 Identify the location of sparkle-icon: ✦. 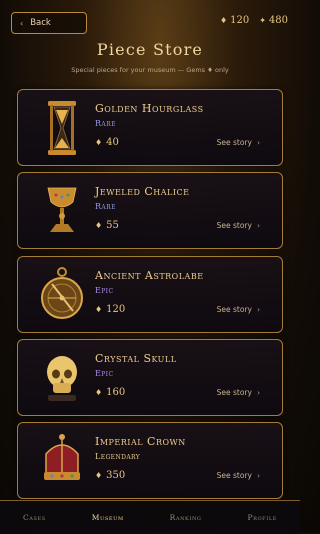
(262, 20).